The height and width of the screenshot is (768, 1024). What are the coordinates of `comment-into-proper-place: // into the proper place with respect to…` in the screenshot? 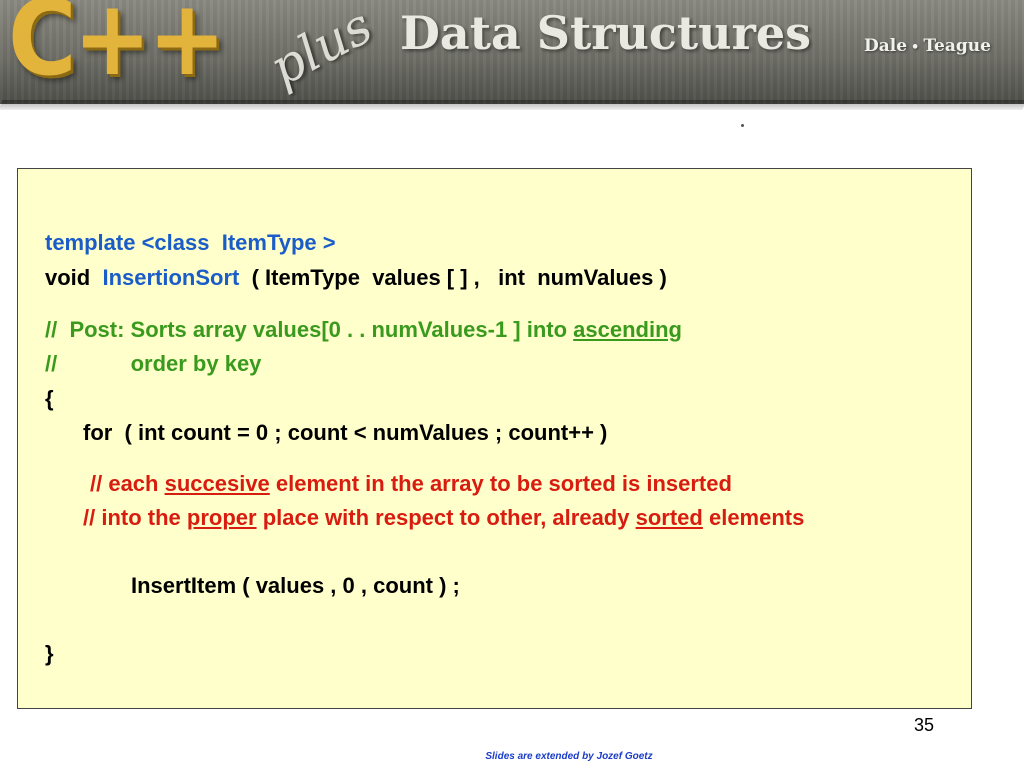 It's located at (443, 518).